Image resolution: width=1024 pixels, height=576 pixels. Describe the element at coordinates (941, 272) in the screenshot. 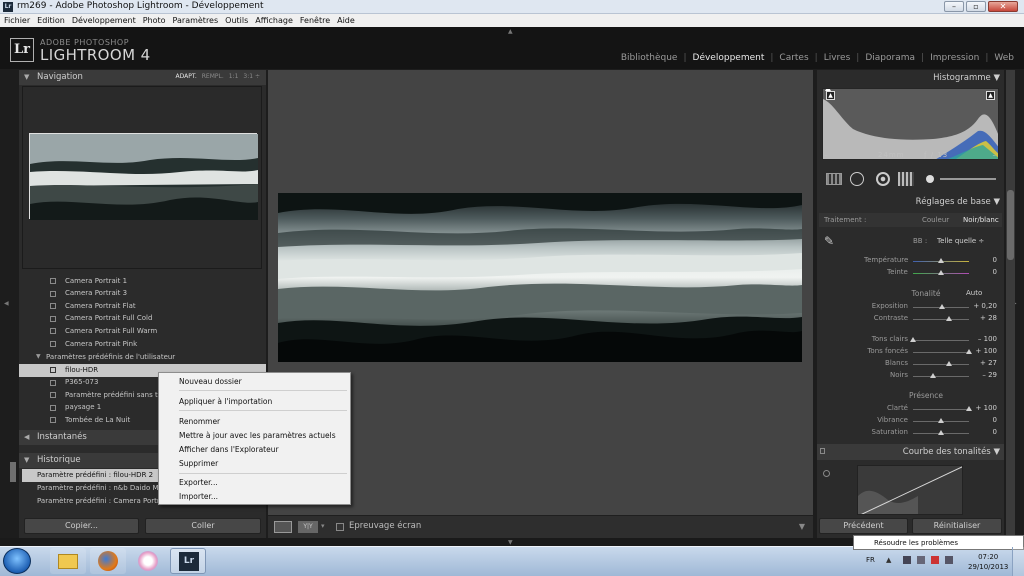

I see `tint-knob` at that location.